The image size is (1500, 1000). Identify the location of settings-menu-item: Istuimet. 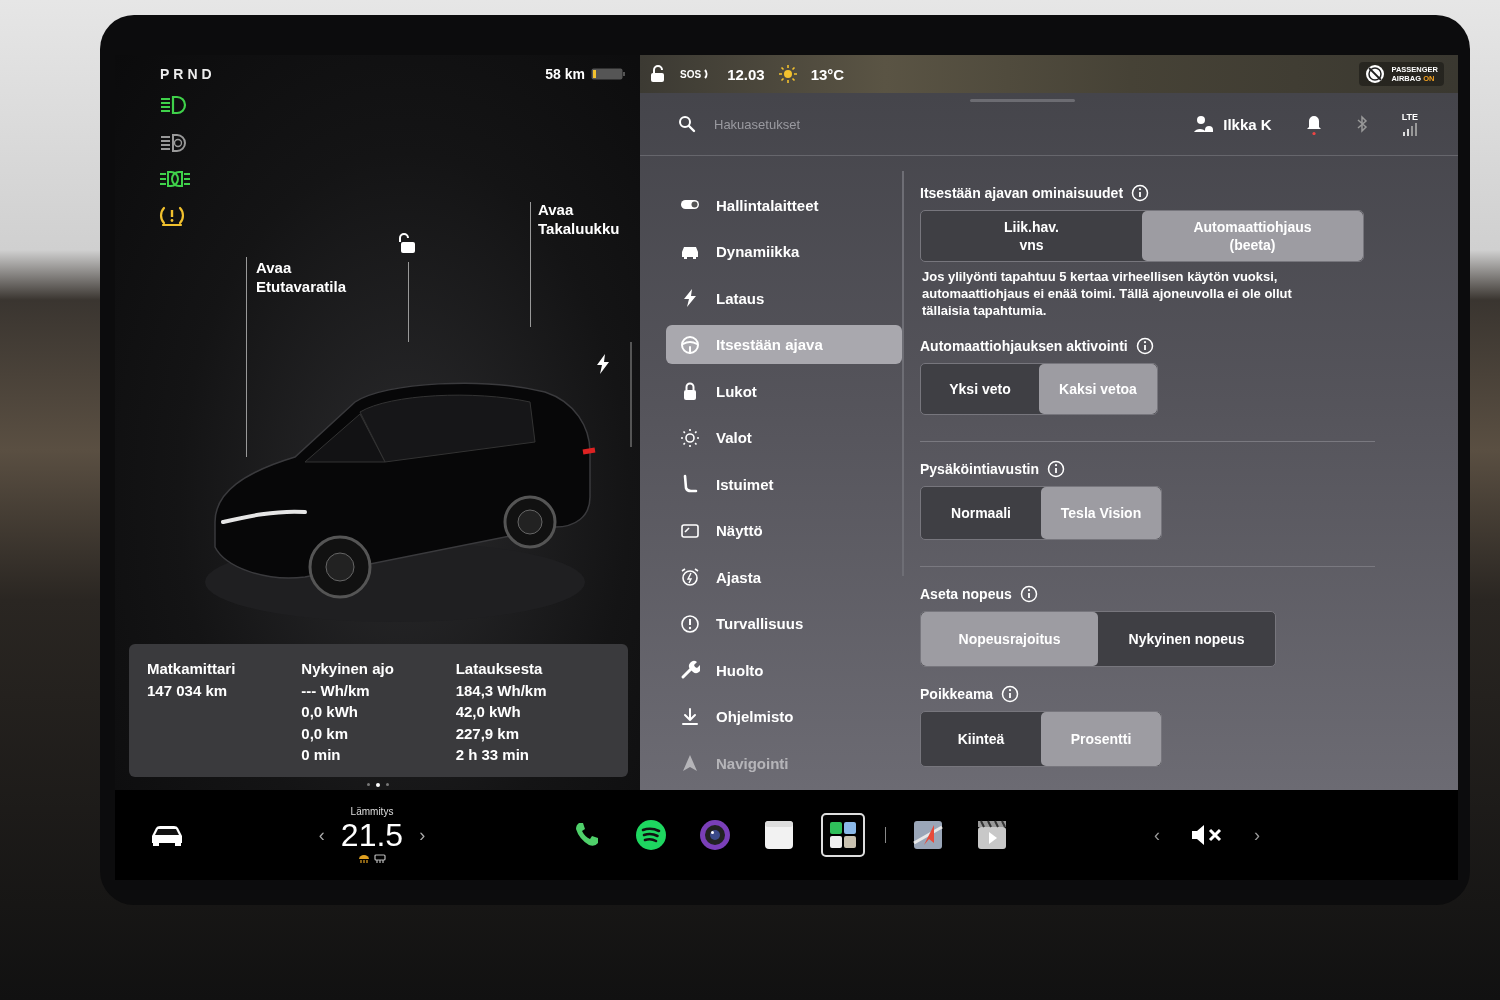
(784, 484).